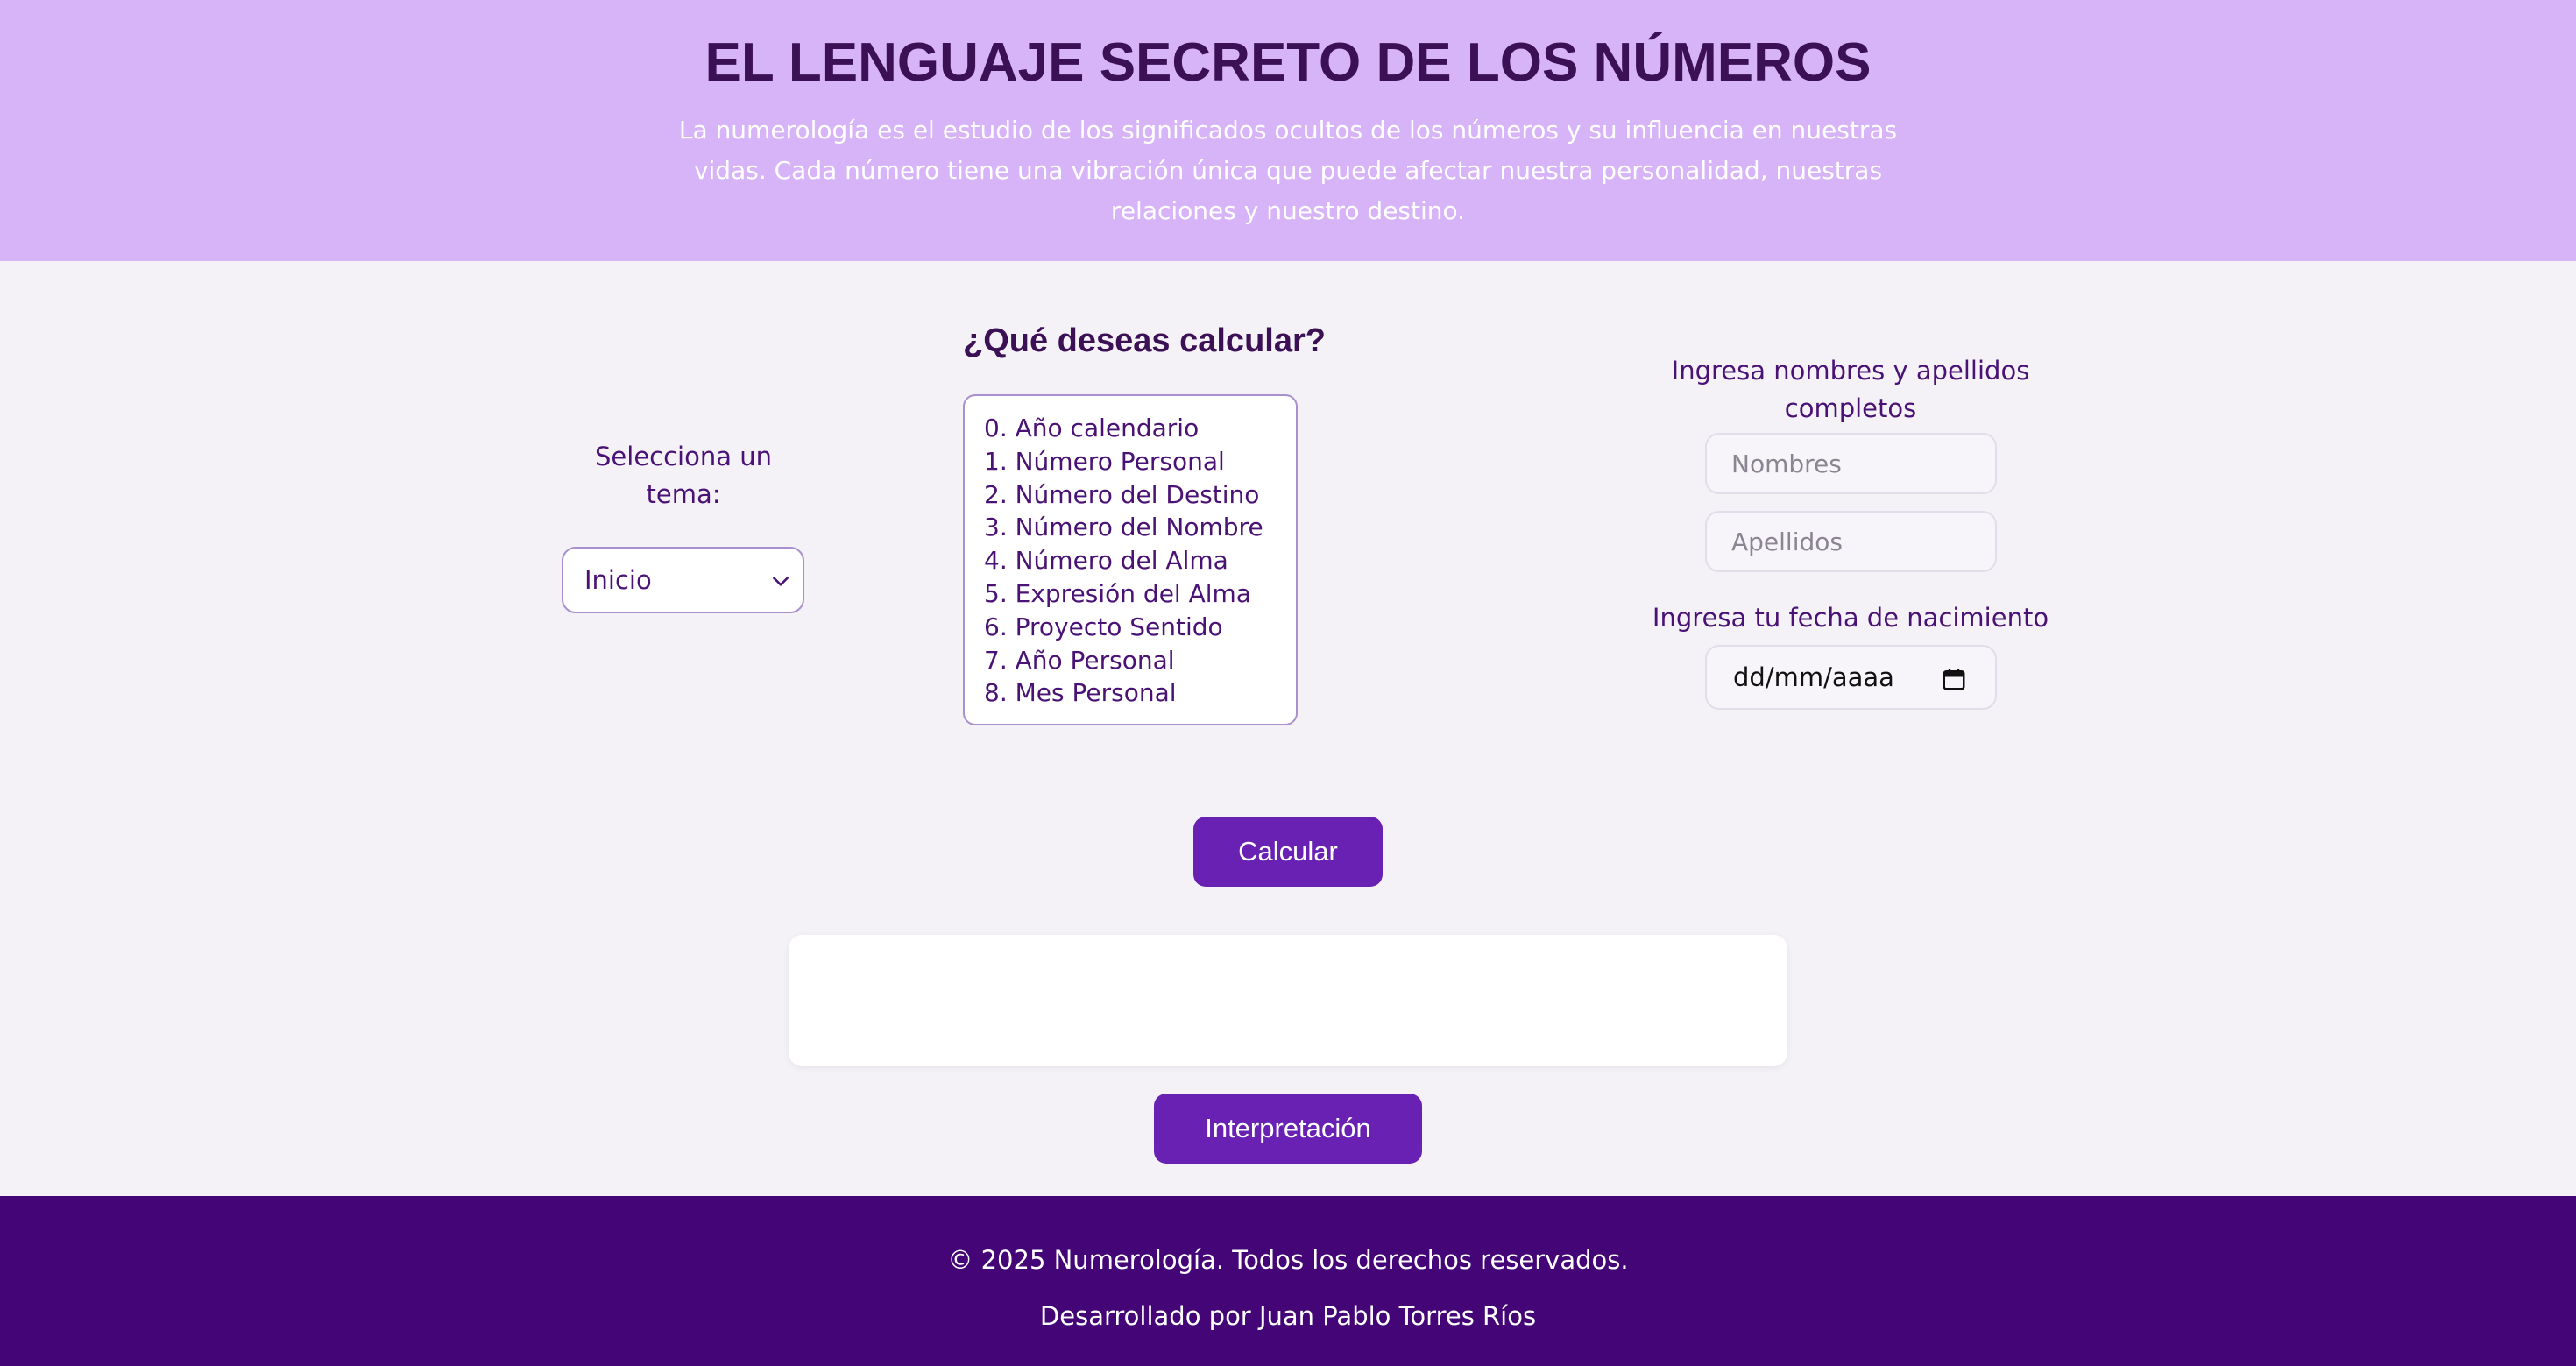 This screenshot has width=2576, height=1366. What do you see at coordinates (683, 475) in the screenshot?
I see `topic-label: Selecciona un tema:` at bounding box center [683, 475].